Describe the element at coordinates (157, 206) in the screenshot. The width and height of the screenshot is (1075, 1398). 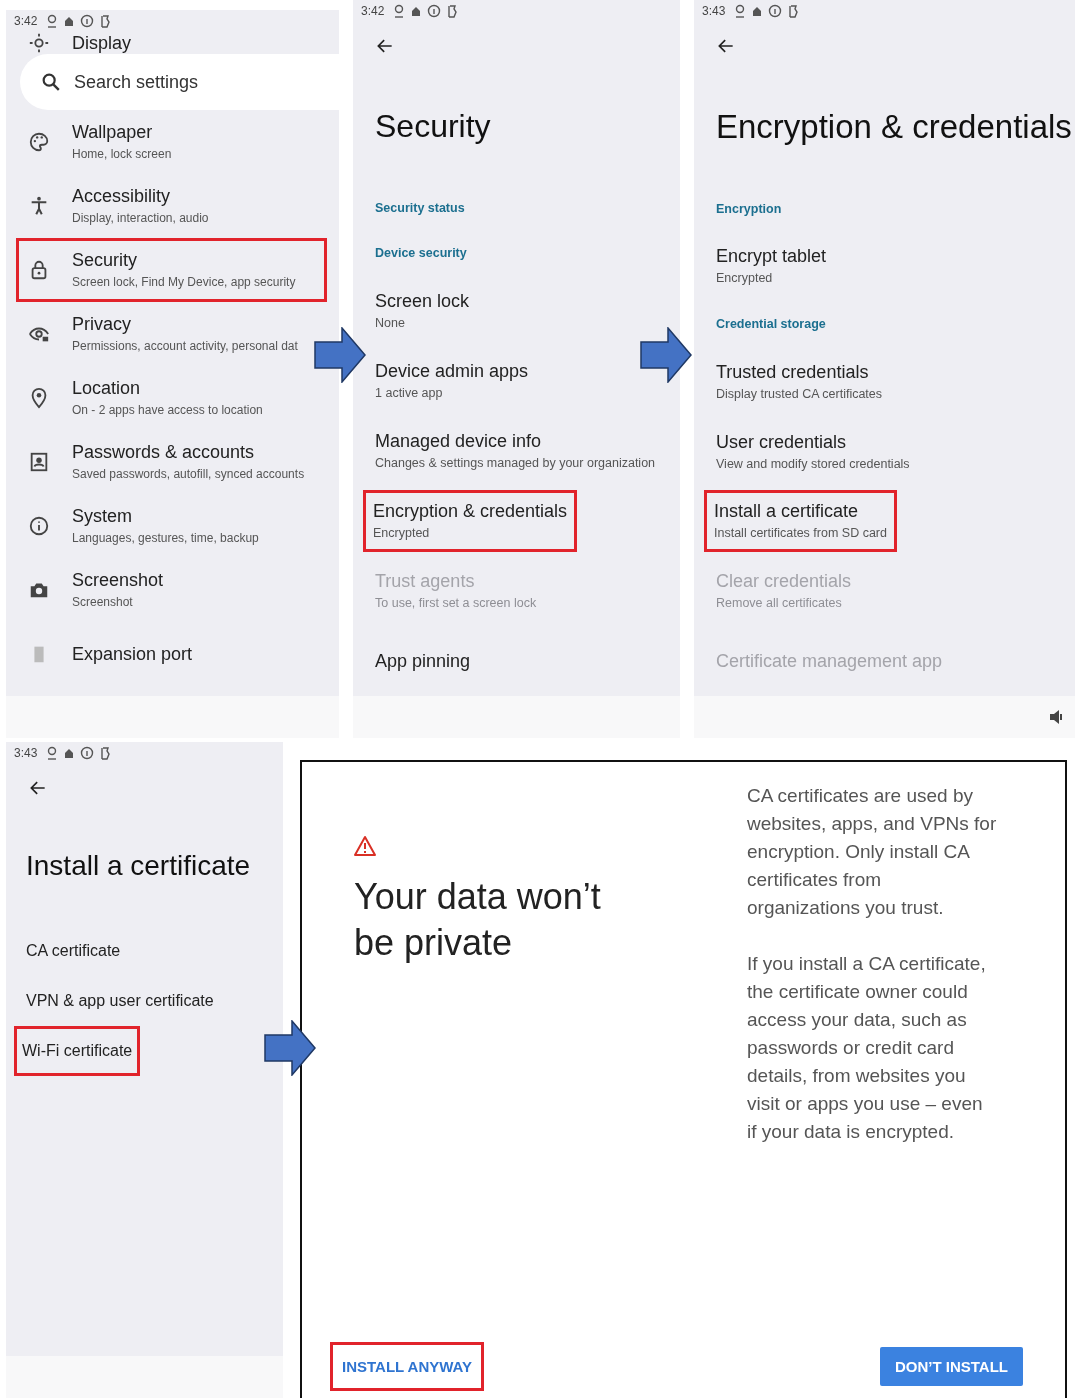
I see `settings-item: Accessibility Display, interaction, audio` at that location.